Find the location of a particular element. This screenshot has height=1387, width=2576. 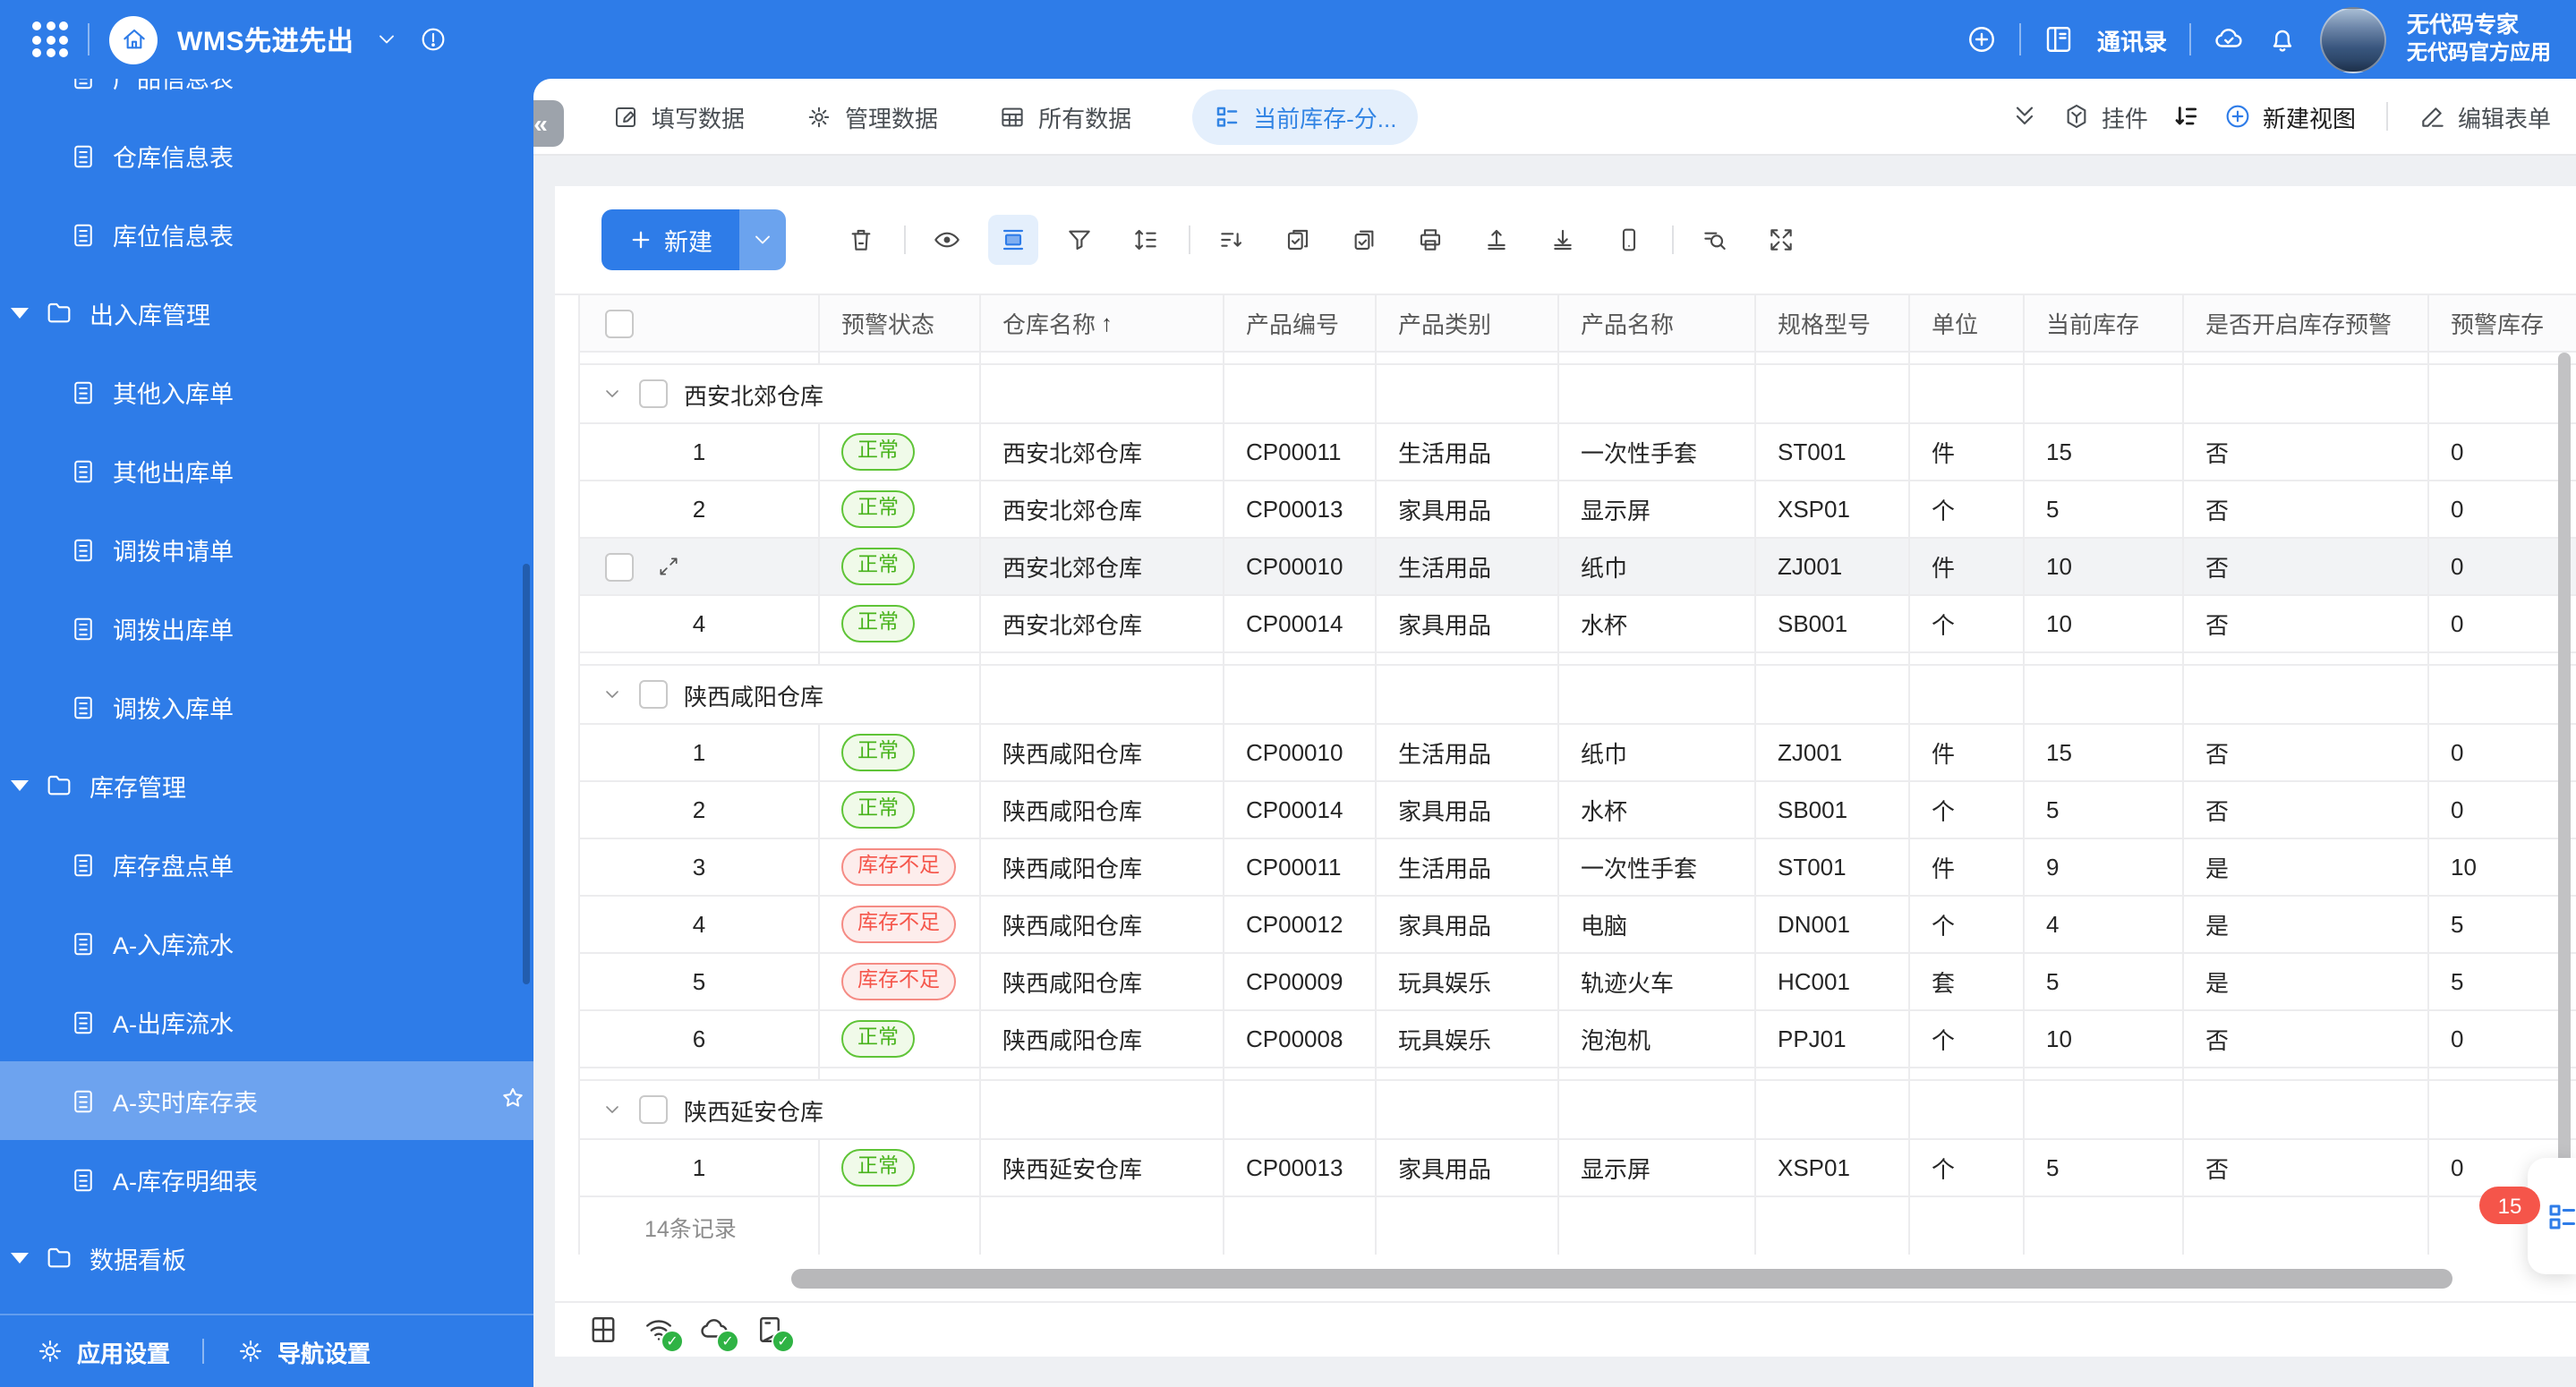

expand-record-icon is located at coordinates (668, 567).